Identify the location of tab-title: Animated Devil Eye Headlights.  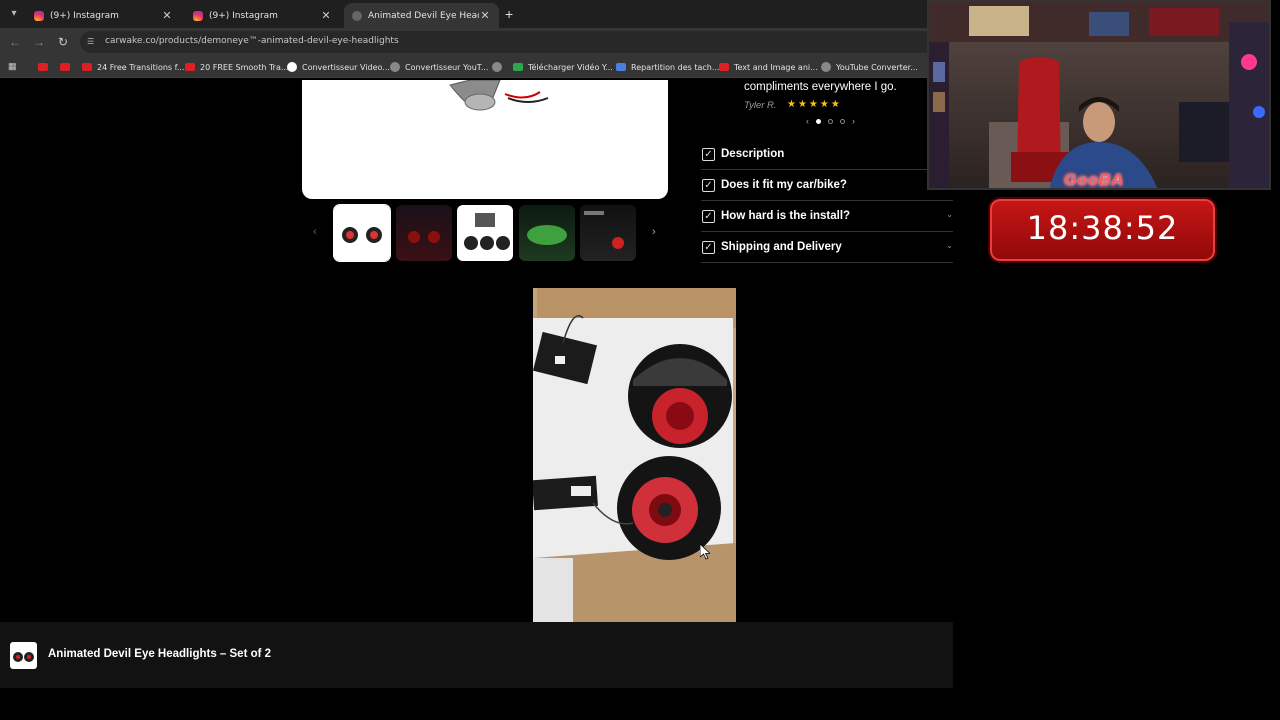
(423, 15).